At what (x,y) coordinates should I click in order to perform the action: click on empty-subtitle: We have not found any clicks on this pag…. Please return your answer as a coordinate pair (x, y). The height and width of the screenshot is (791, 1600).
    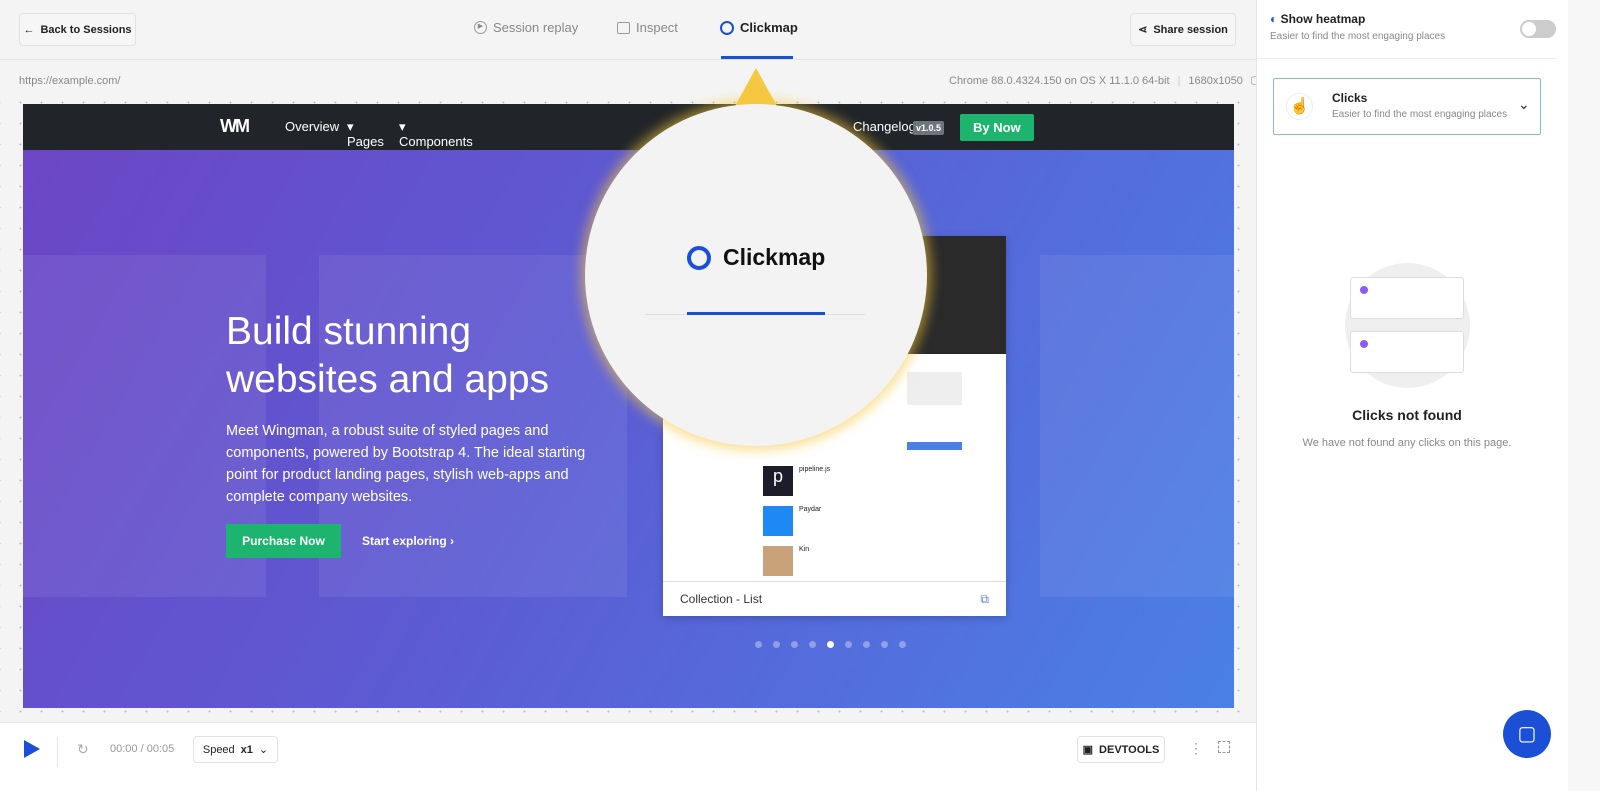
    Looking at the image, I should click on (1407, 443).